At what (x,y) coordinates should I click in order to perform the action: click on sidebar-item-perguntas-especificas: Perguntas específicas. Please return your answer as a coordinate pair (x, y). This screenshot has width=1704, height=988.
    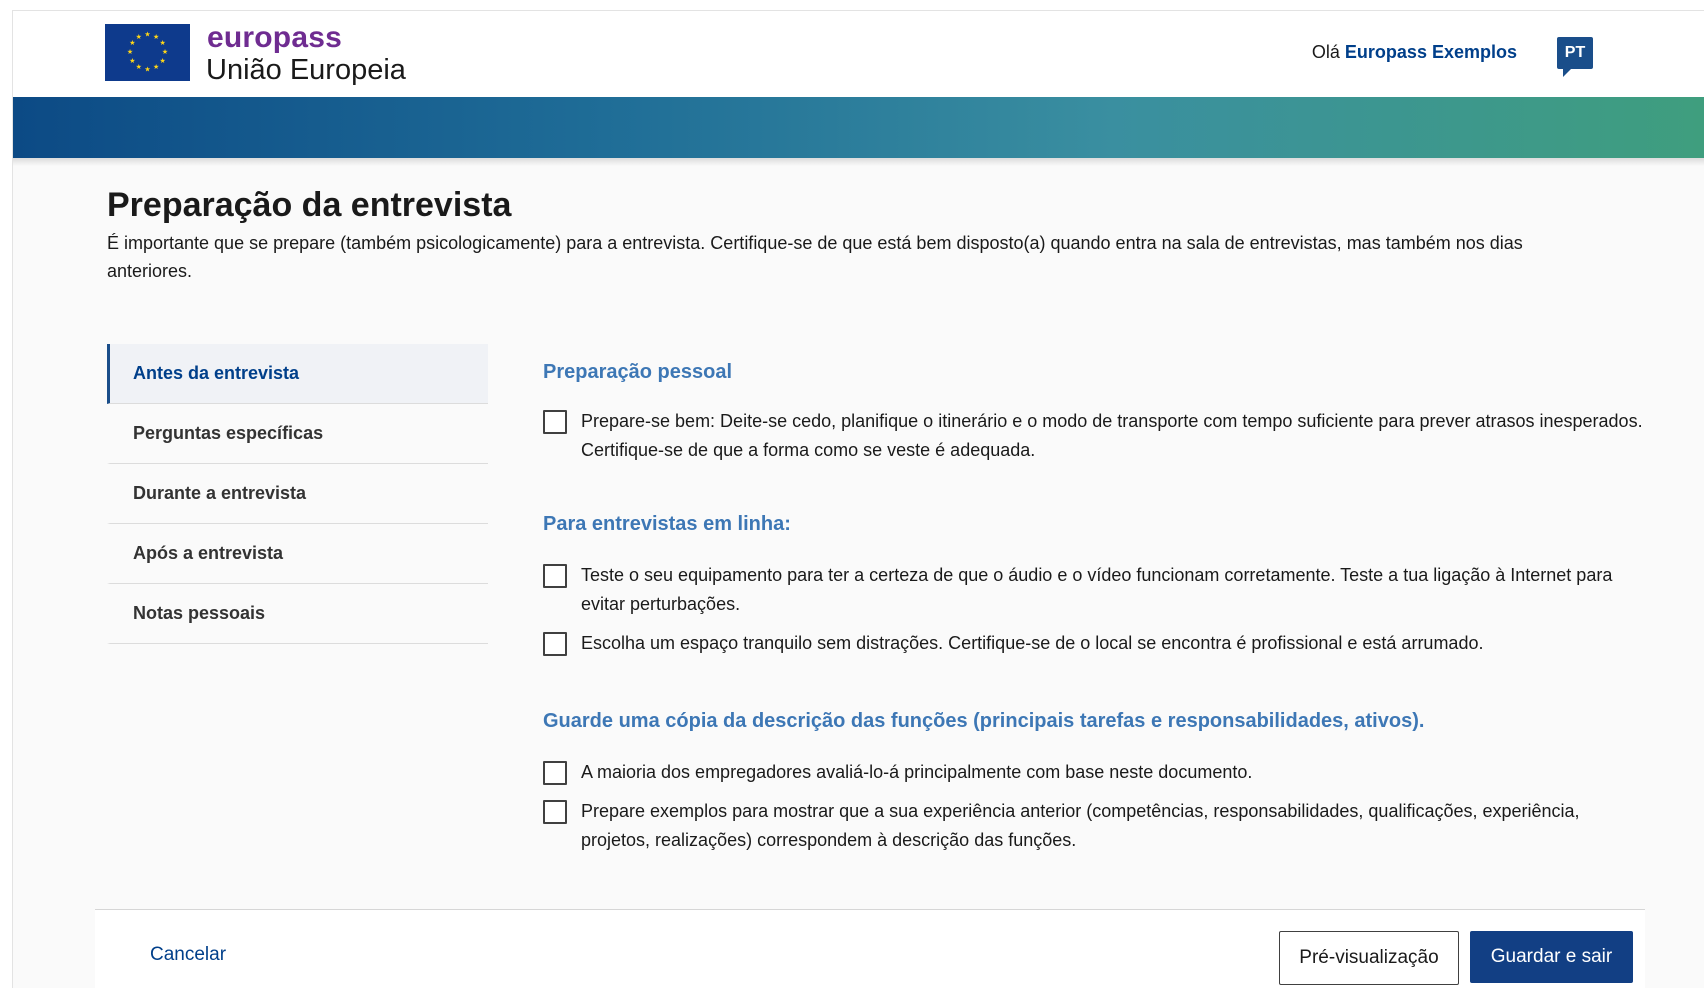
    Looking at the image, I should click on (297, 434).